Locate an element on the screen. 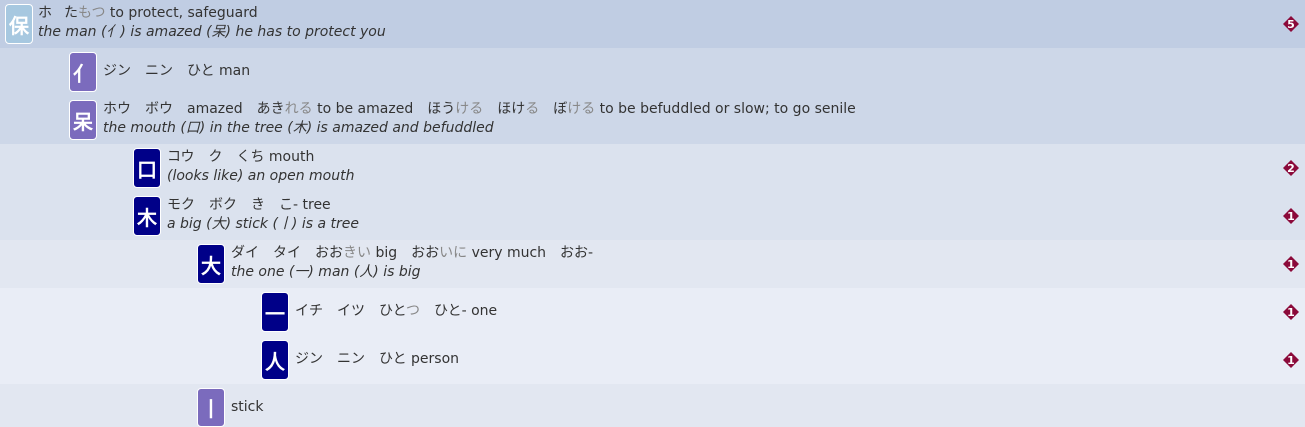 The image size is (1305, 427). kanji-tile: 一 is located at coordinates (275, 312).